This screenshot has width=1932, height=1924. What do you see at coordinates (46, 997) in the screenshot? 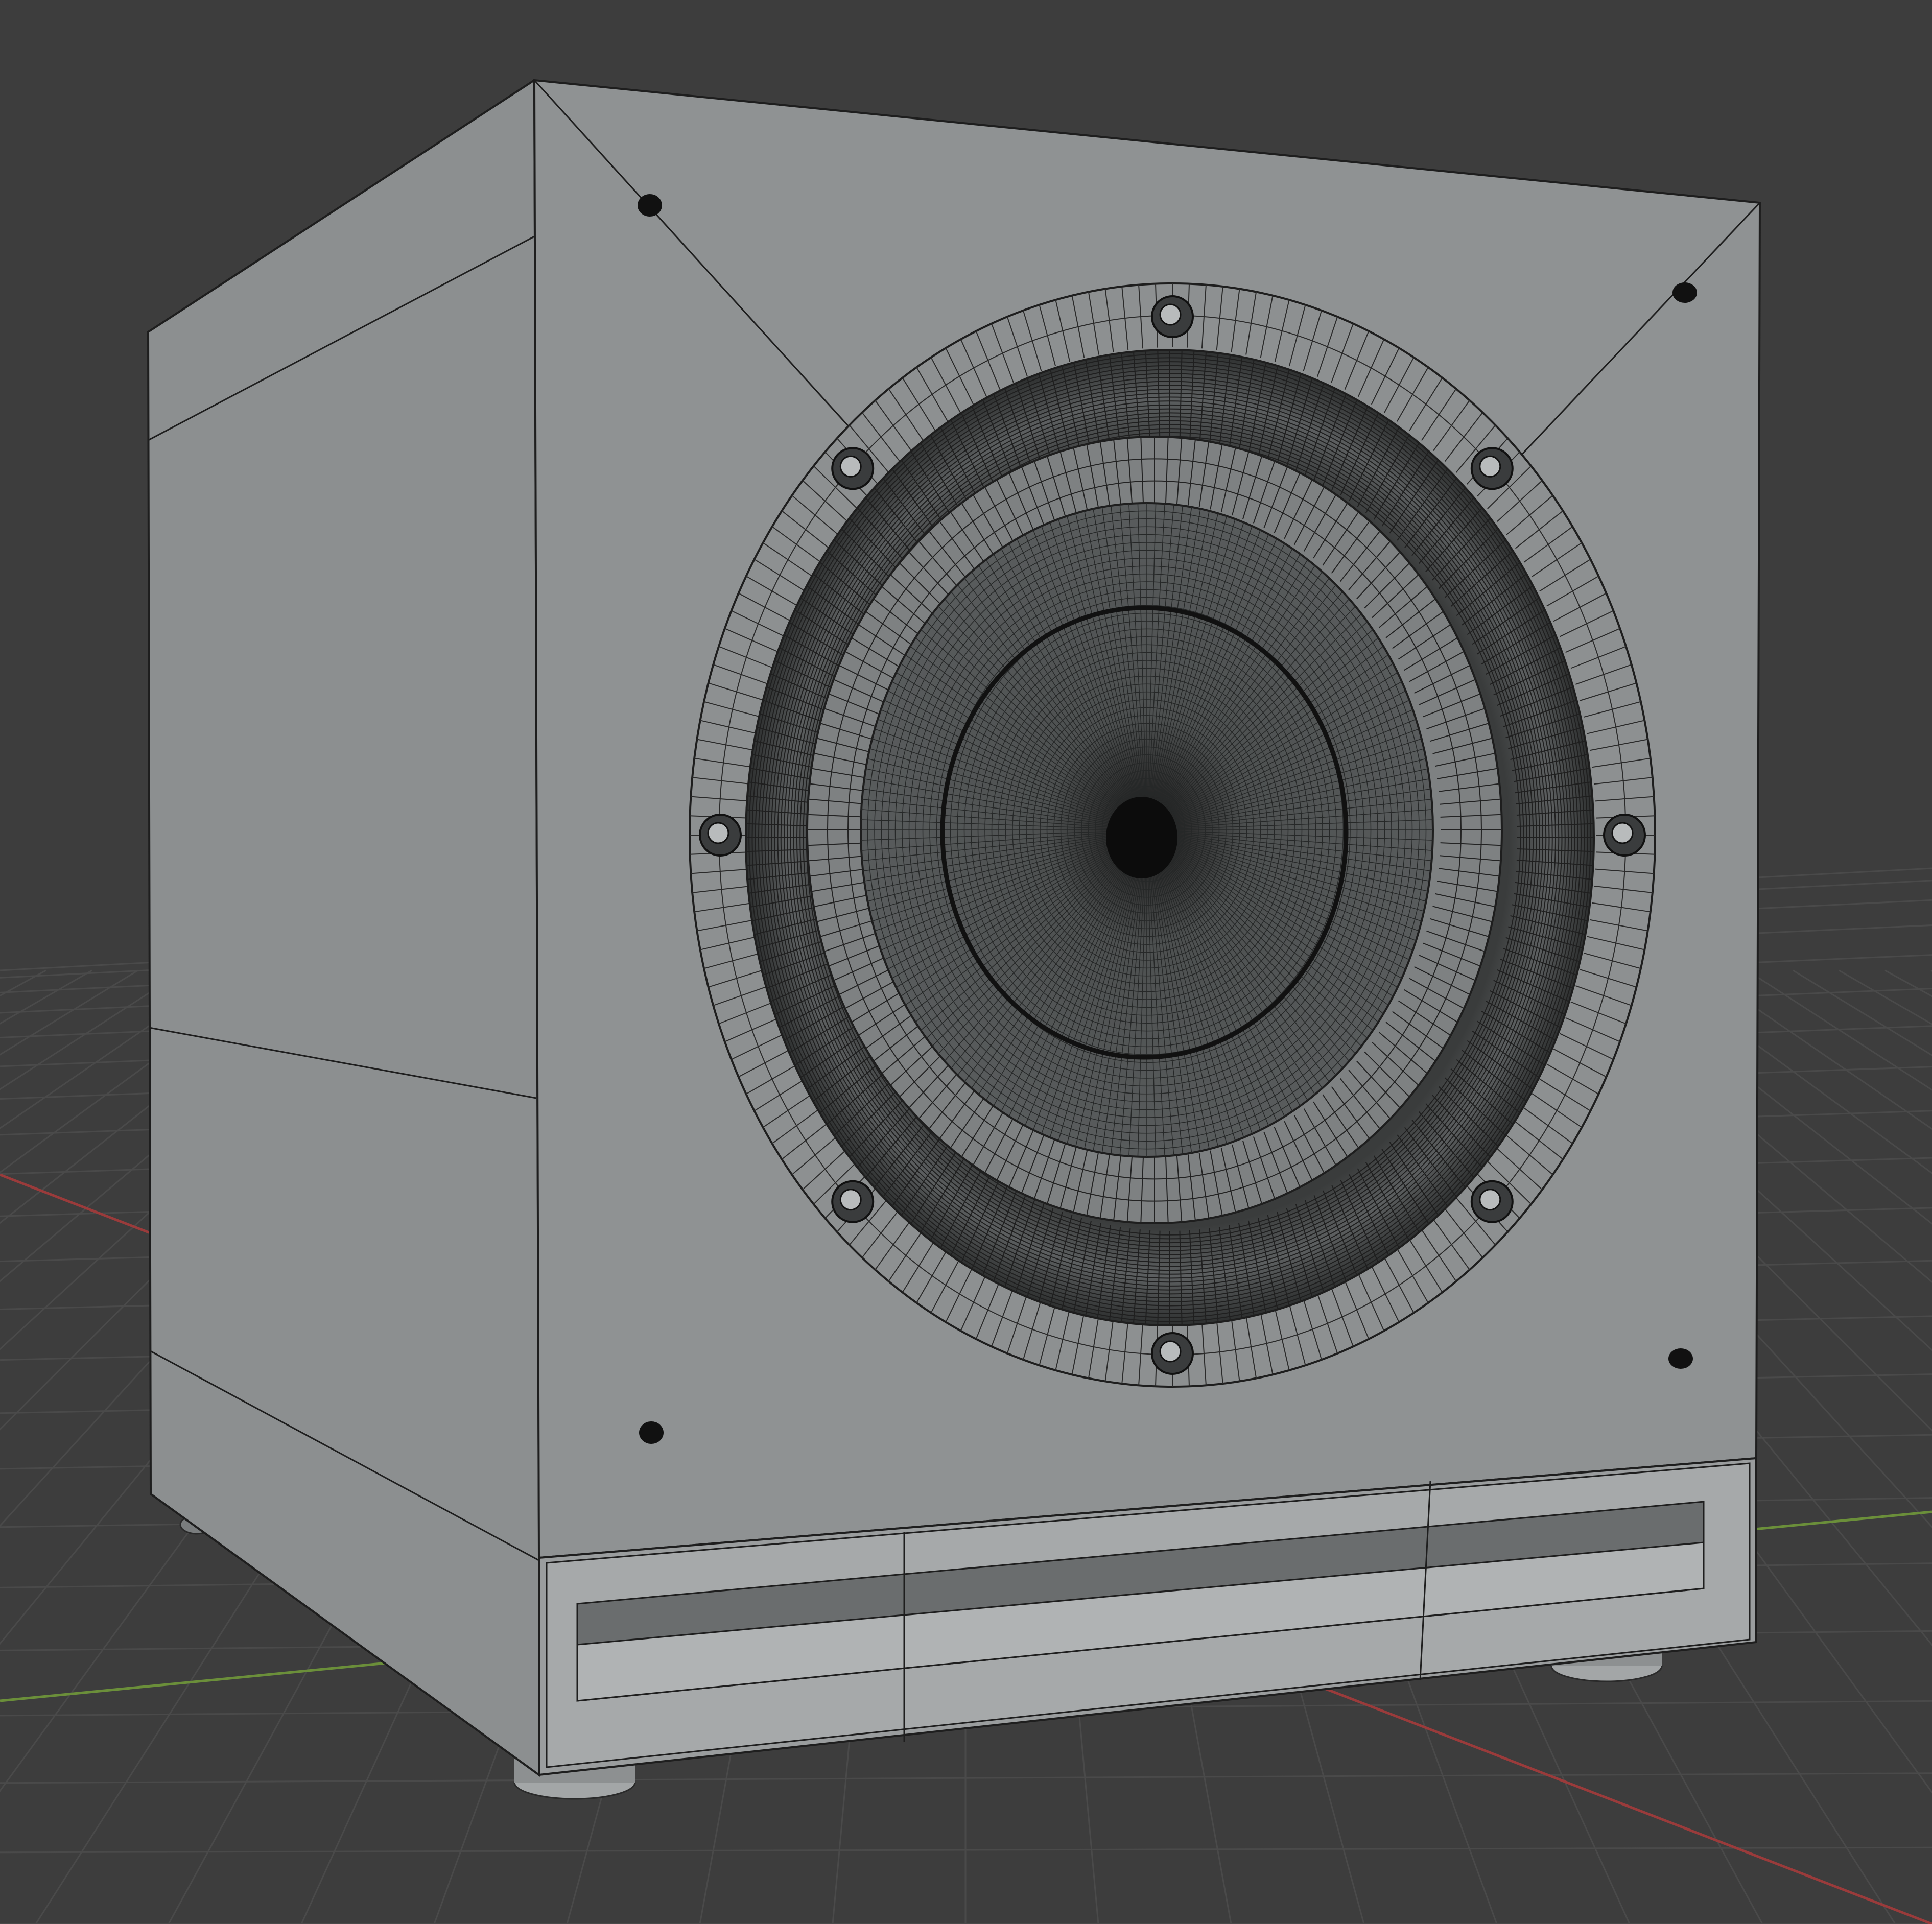
I see `grid-line` at bounding box center [46, 997].